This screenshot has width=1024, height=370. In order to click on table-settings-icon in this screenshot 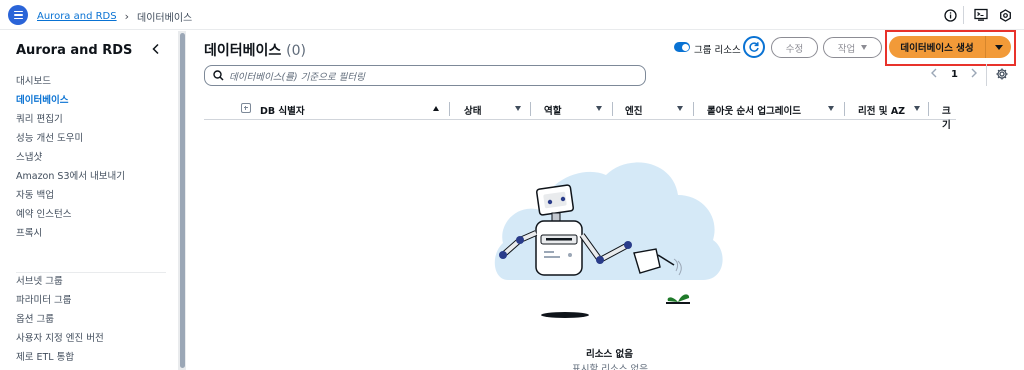, I will do `click(1002, 75)`.